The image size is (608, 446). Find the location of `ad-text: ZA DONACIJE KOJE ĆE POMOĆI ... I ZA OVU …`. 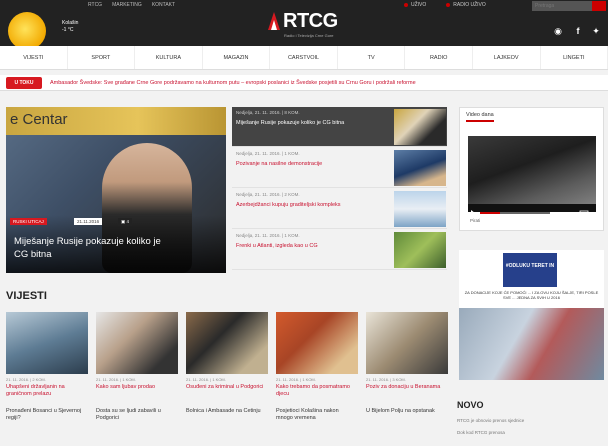

ad-text: ZA DONACIJE KOJE ĆE POMOĆI ... I ZA OVU … is located at coordinates (531, 295).